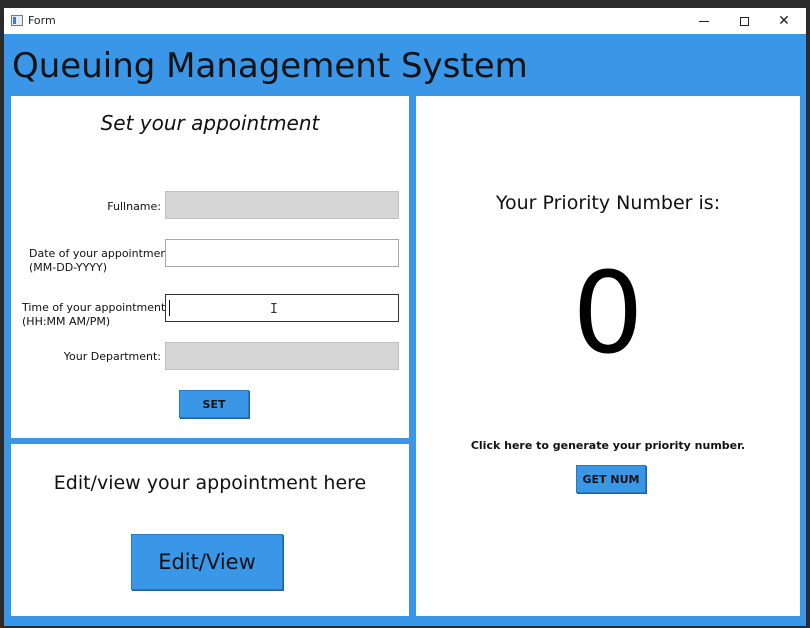 Image resolution: width=810 pixels, height=628 pixels. Describe the element at coordinates (214, 404) in the screenshot. I see `set-button: SET` at that location.